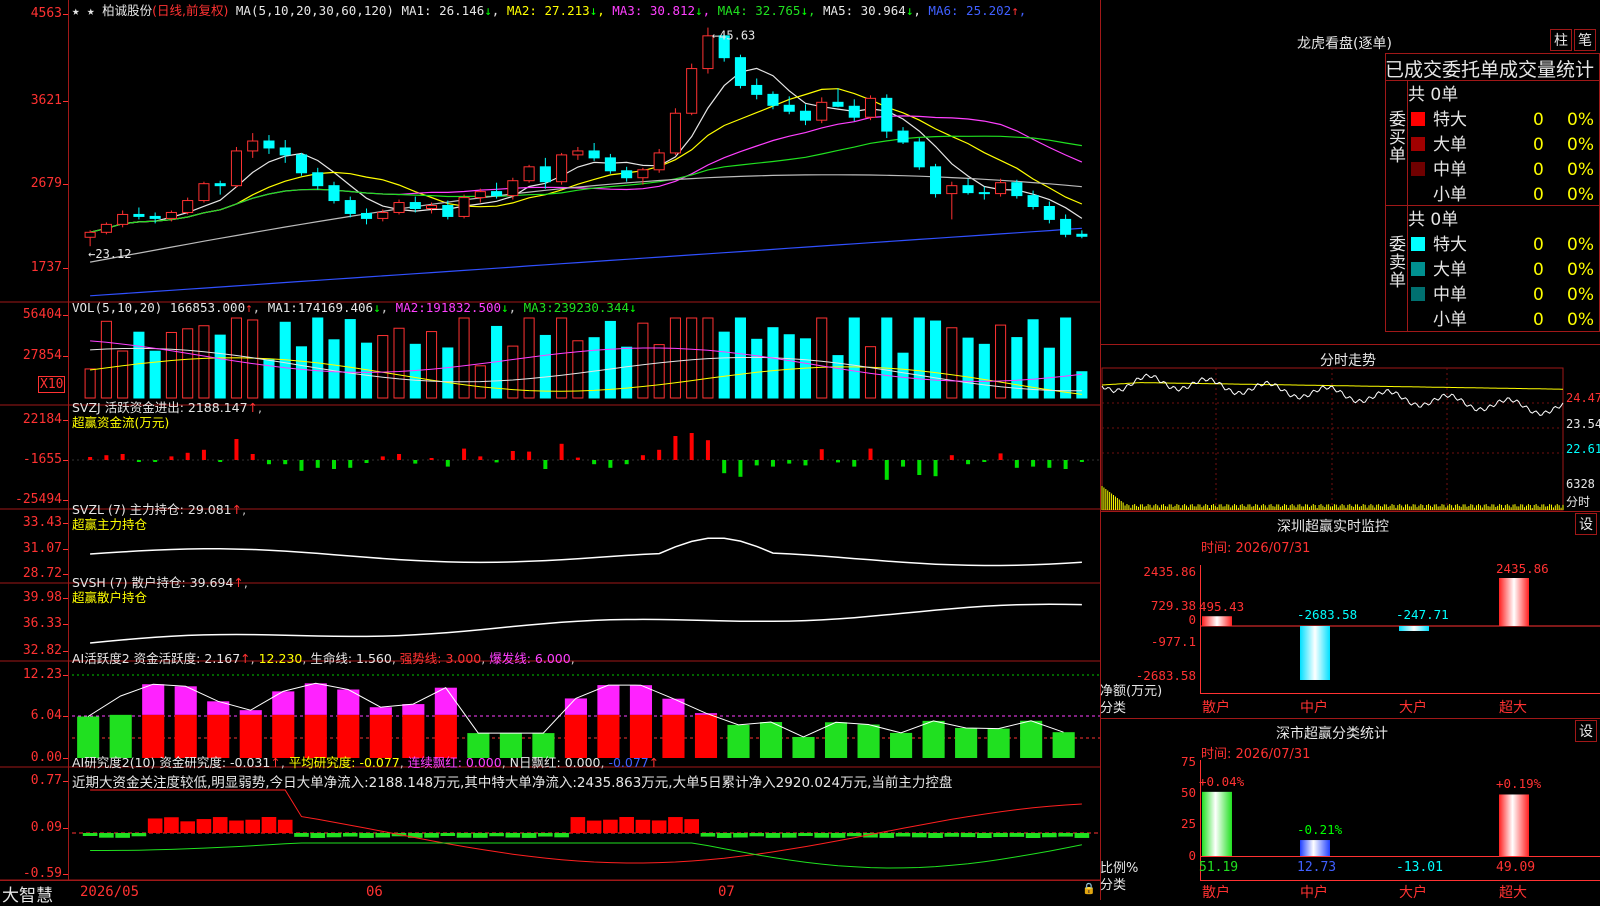 This screenshot has width=1600, height=906. What do you see at coordinates (1502, 242) in the screenshot?
I see `sell-row-0: 特大 0 0%` at bounding box center [1502, 242].